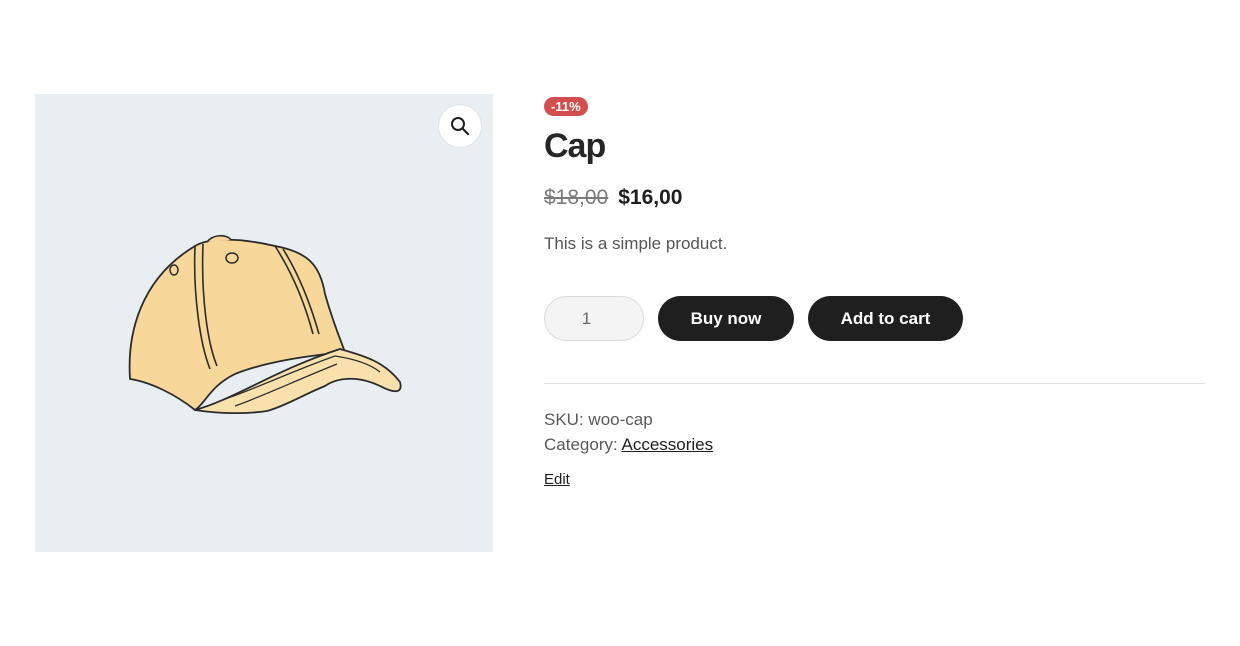 The height and width of the screenshot is (646, 1240). Describe the element at coordinates (566, 106) in the screenshot. I see `sale-badge: -11%` at that location.